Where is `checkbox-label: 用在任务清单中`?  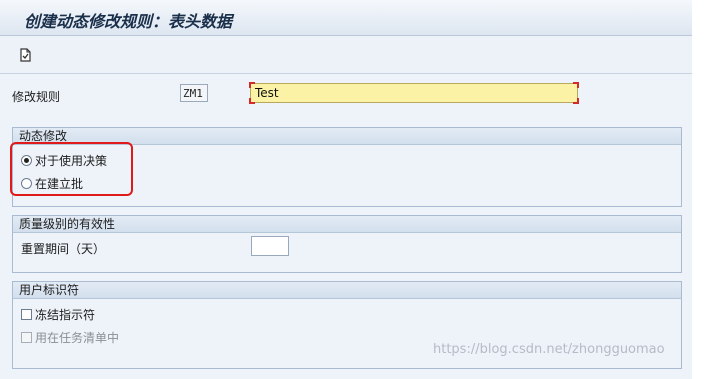 checkbox-label: 用在任务清单中 is located at coordinates (77, 338).